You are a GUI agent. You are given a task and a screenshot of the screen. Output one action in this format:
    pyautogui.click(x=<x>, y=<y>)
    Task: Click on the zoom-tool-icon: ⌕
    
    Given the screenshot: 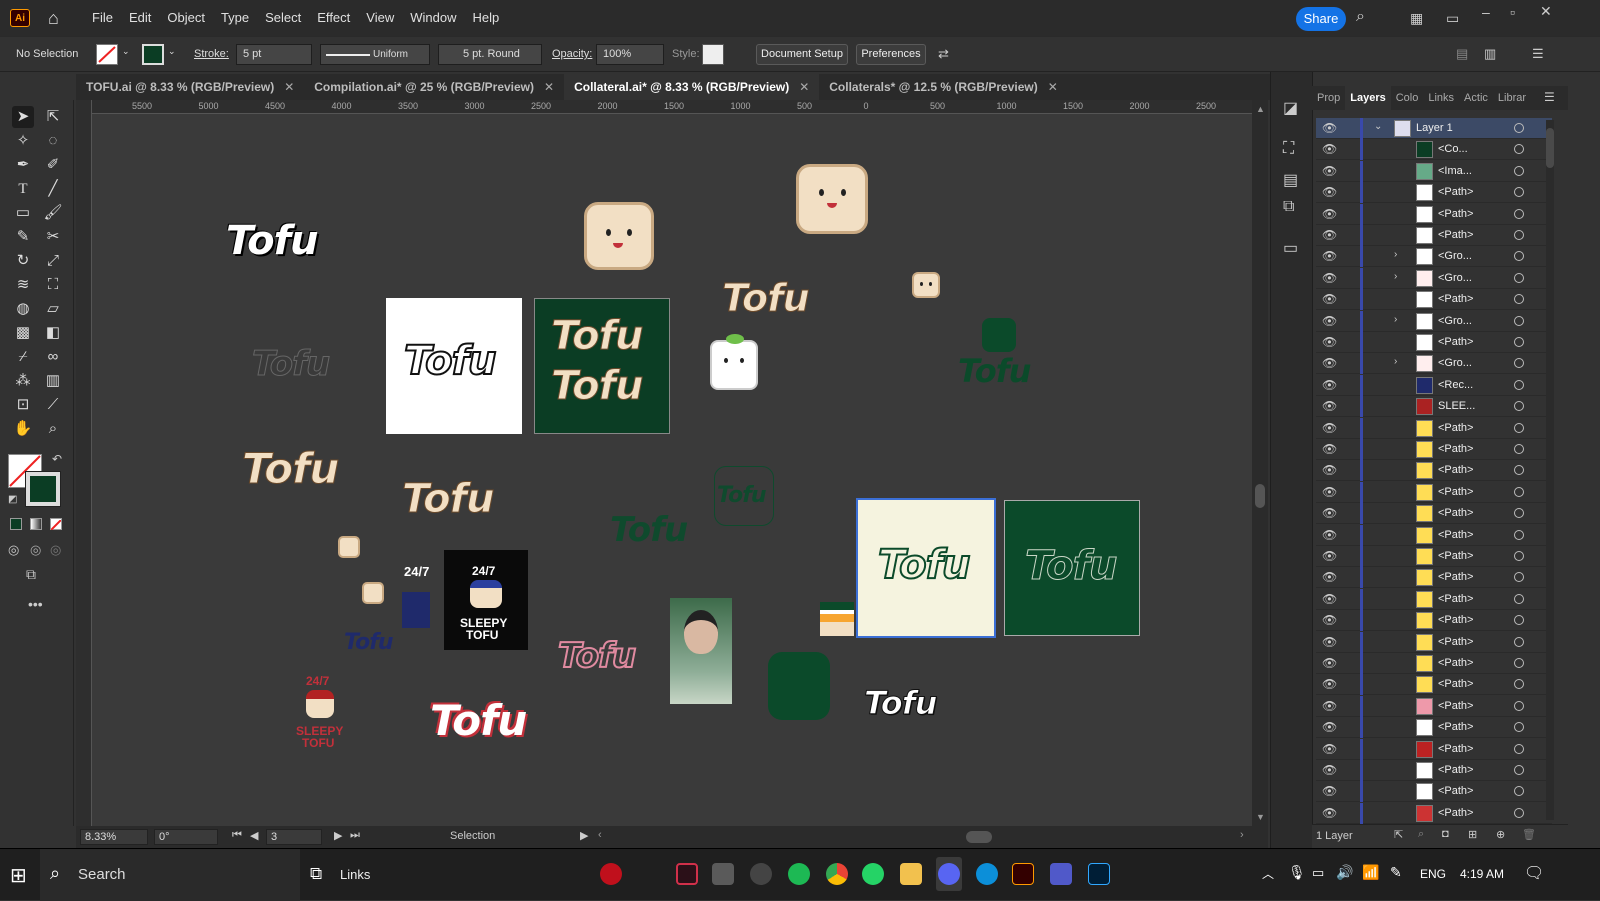 What is the action you would take?
    pyautogui.click(x=53, y=429)
    